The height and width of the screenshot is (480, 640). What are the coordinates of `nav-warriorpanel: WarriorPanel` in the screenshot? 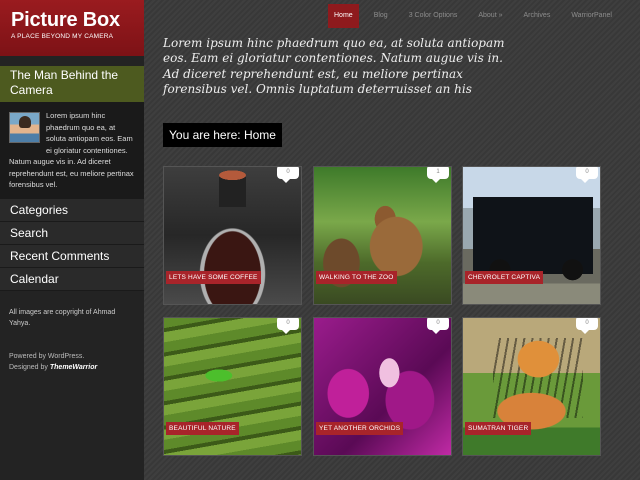 It's located at (591, 16).